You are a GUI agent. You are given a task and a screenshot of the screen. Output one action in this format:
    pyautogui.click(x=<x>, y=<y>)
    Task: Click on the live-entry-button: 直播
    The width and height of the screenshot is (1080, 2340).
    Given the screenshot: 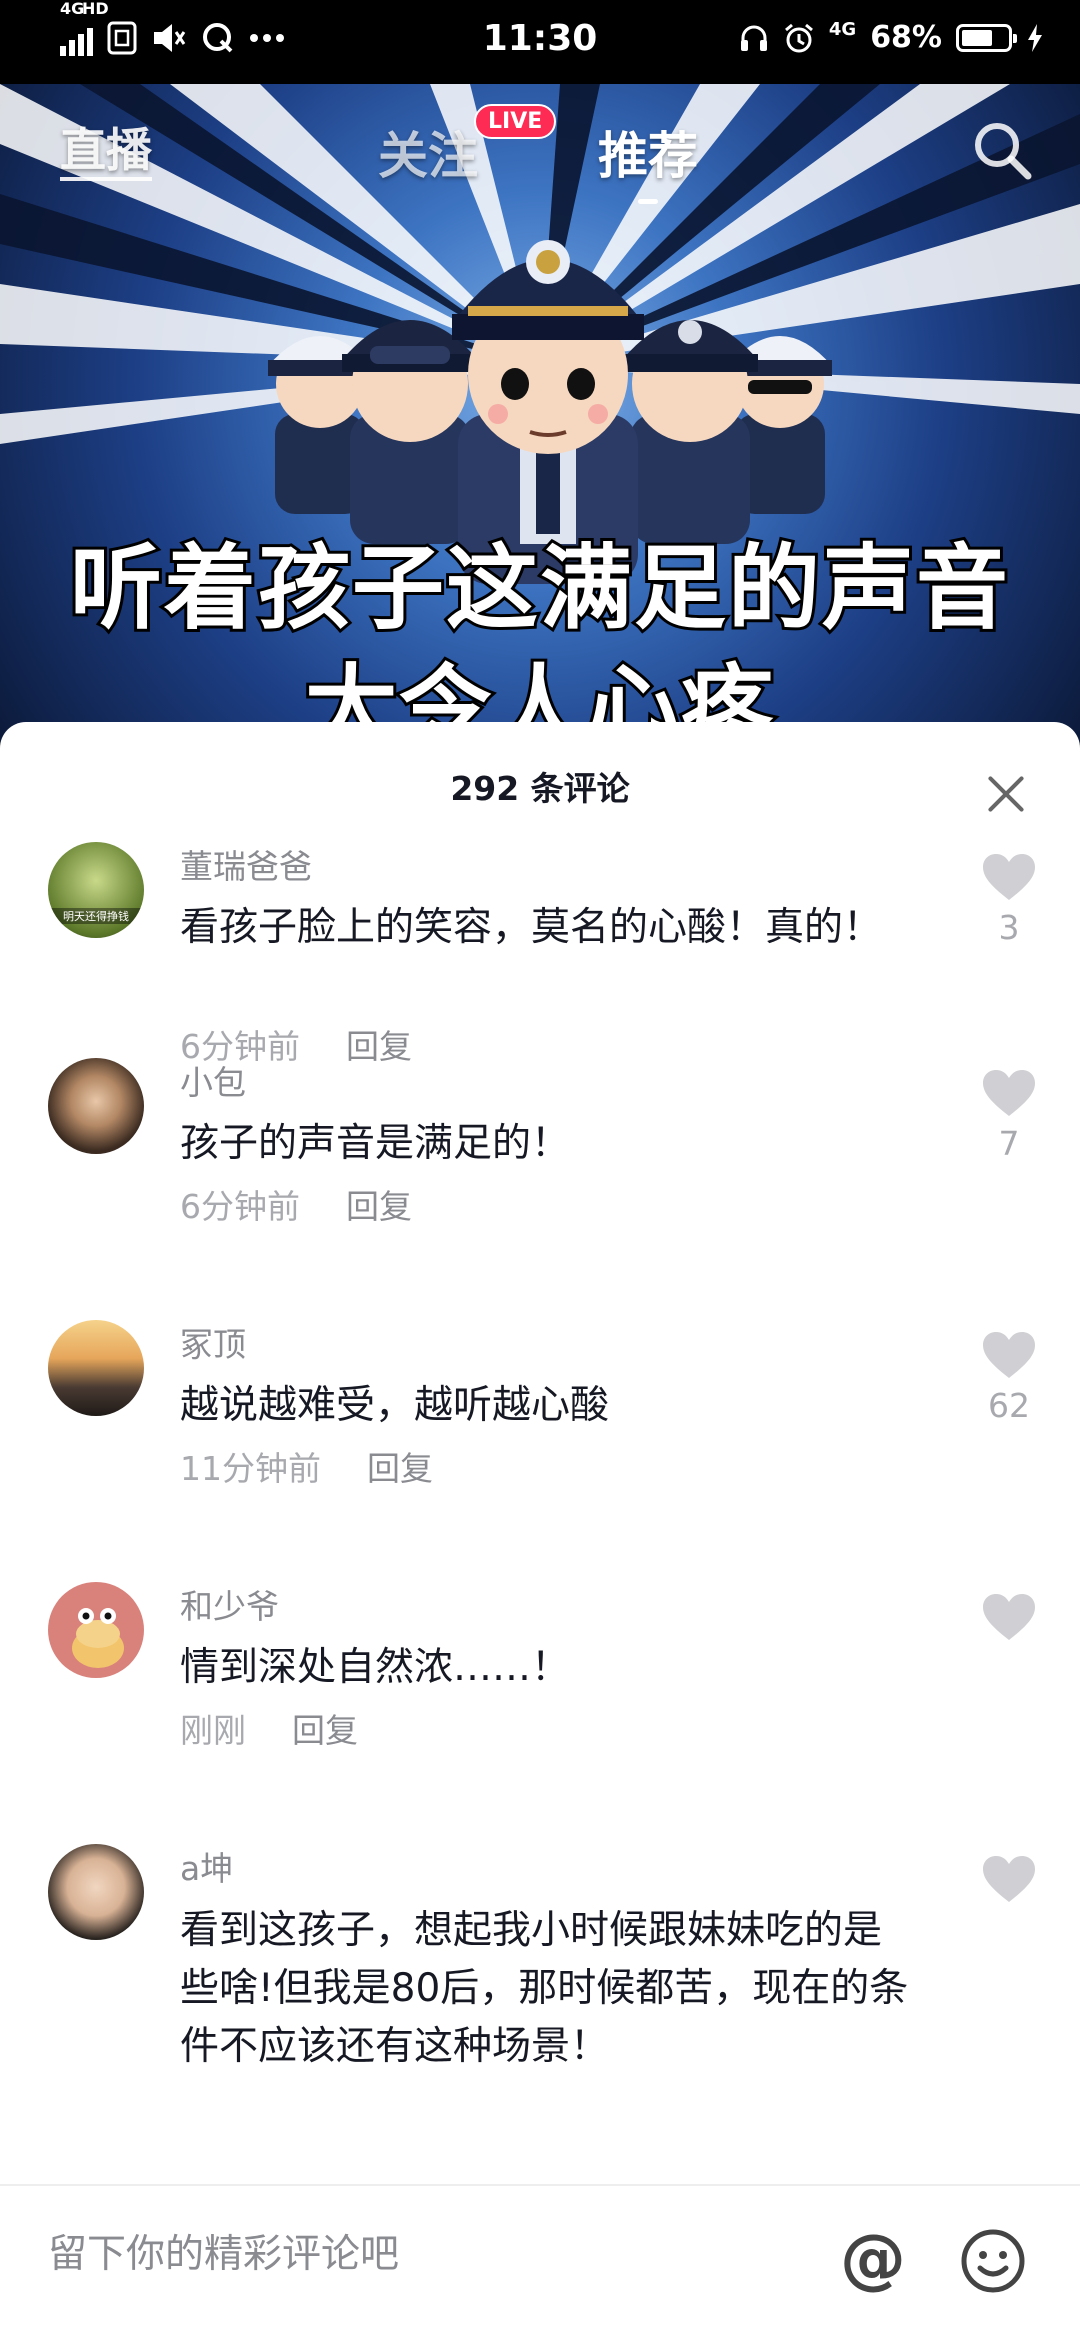 What is the action you would take?
    pyautogui.click(x=106, y=147)
    